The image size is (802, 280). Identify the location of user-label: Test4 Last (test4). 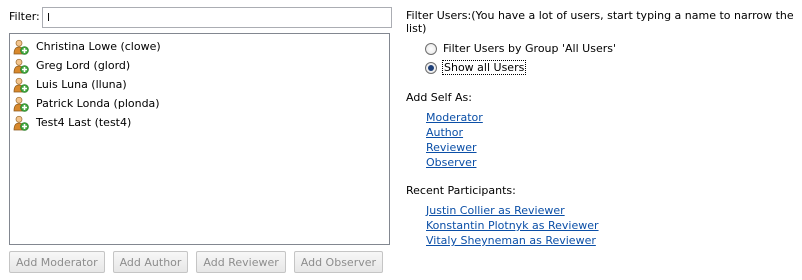
(84, 122).